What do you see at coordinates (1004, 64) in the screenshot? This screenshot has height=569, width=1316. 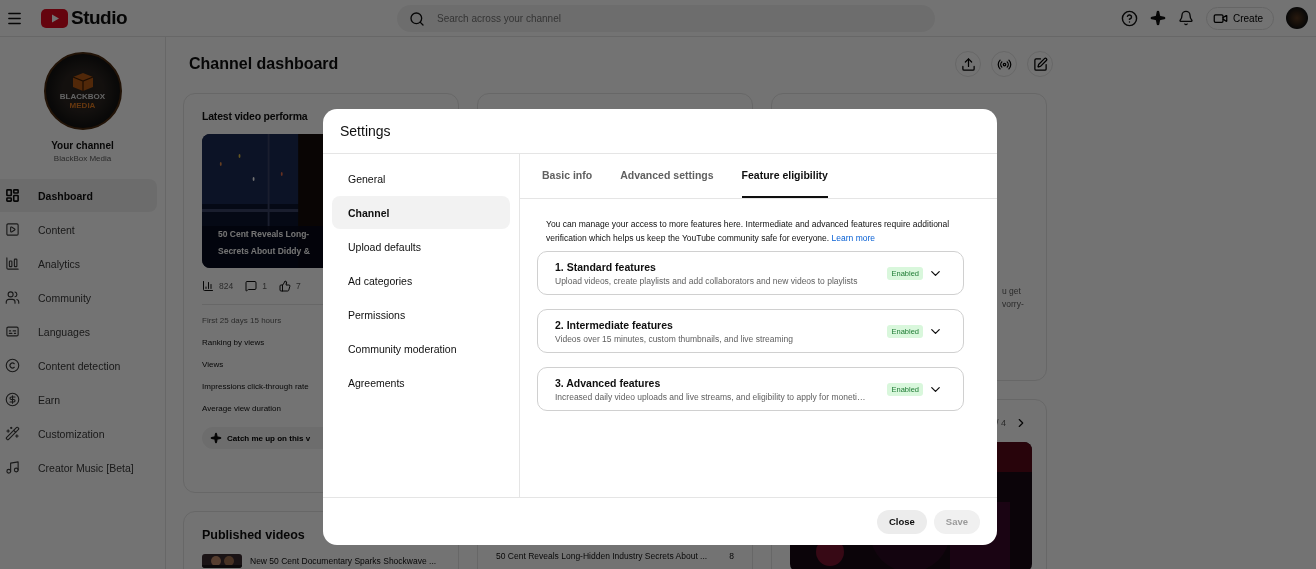 I see `live-button` at bounding box center [1004, 64].